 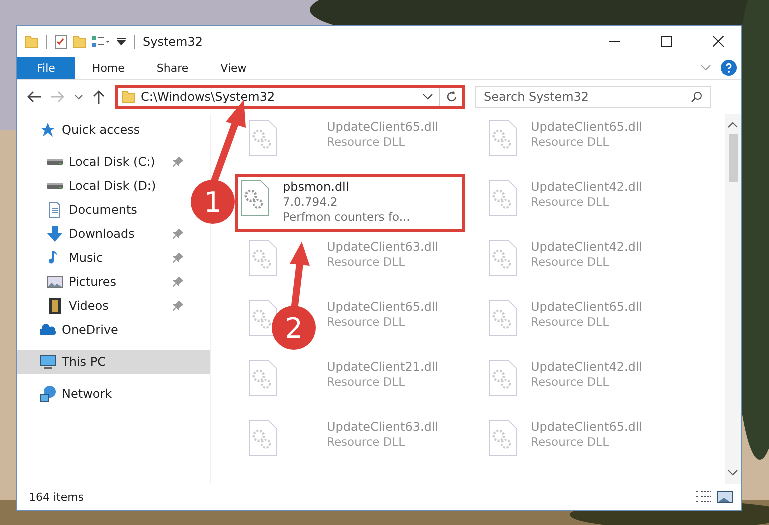 I want to click on address-path: C:\Windows\System32, so click(x=208, y=97).